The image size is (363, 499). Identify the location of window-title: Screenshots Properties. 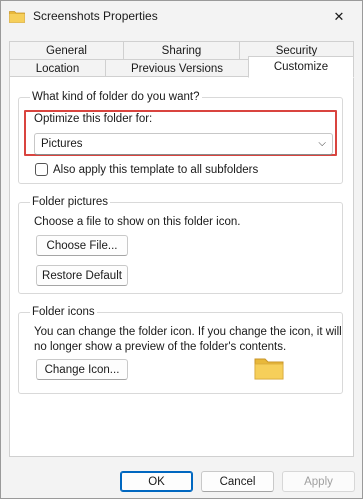
(95, 16).